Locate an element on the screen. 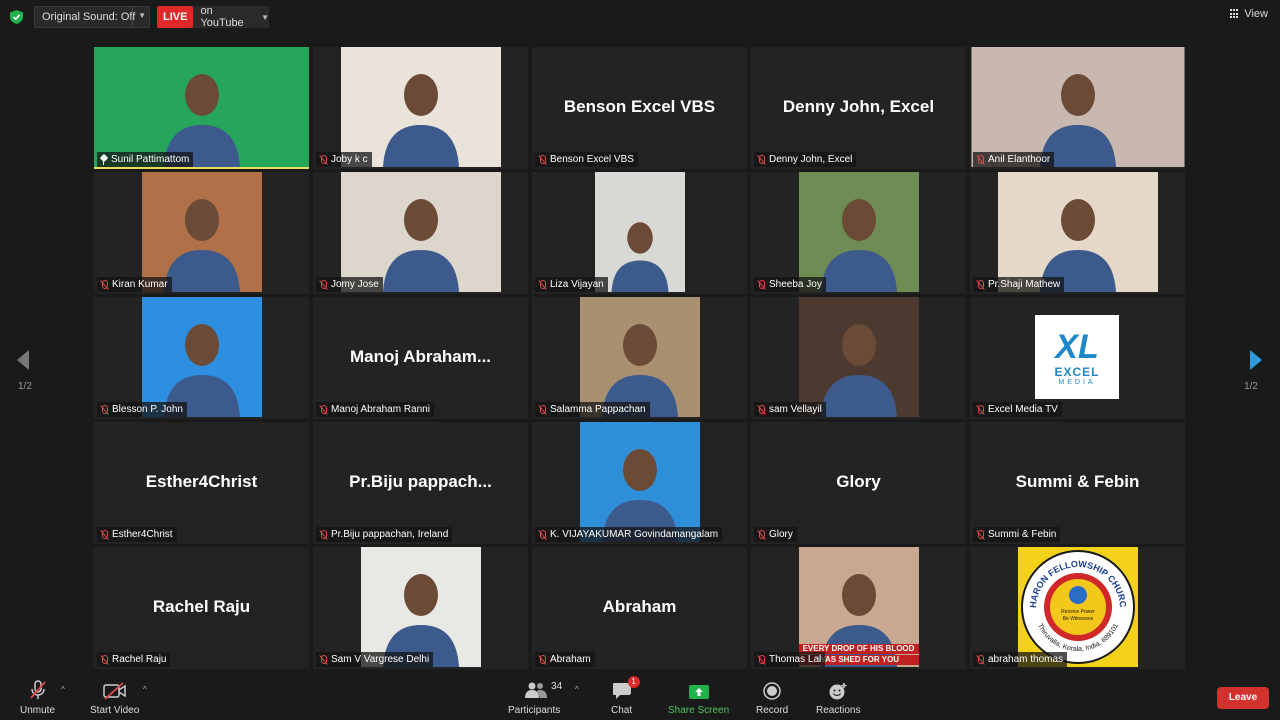 The width and height of the screenshot is (1280, 720). grid-view-icon is located at coordinates (1235, 14).